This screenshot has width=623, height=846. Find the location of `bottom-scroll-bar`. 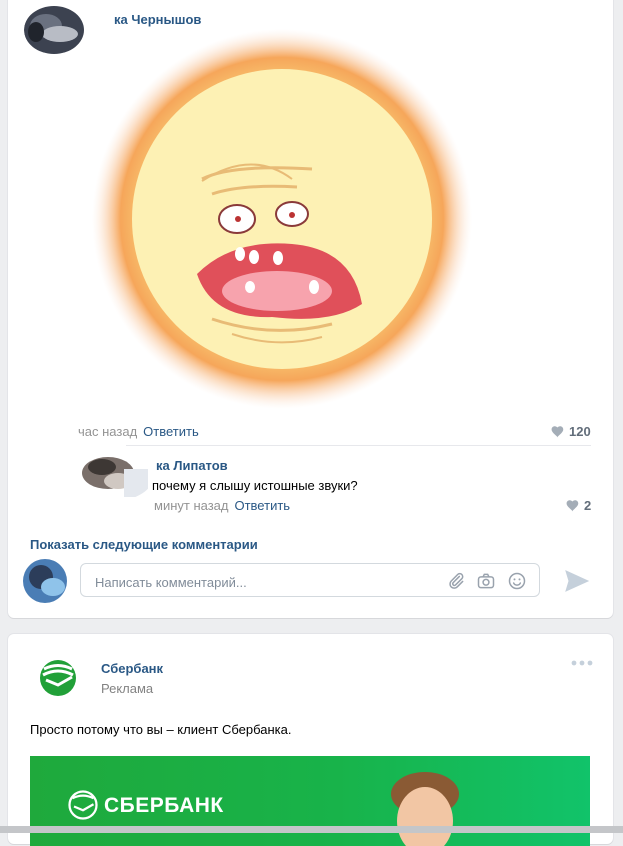

bottom-scroll-bar is located at coordinates (311, 829).